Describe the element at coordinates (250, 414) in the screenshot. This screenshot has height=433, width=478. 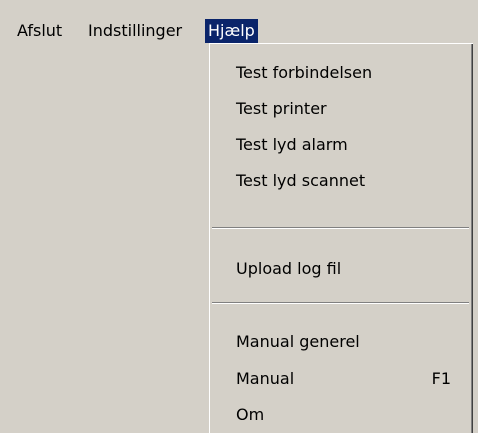
I see `menu-item-label: Om` at that location.